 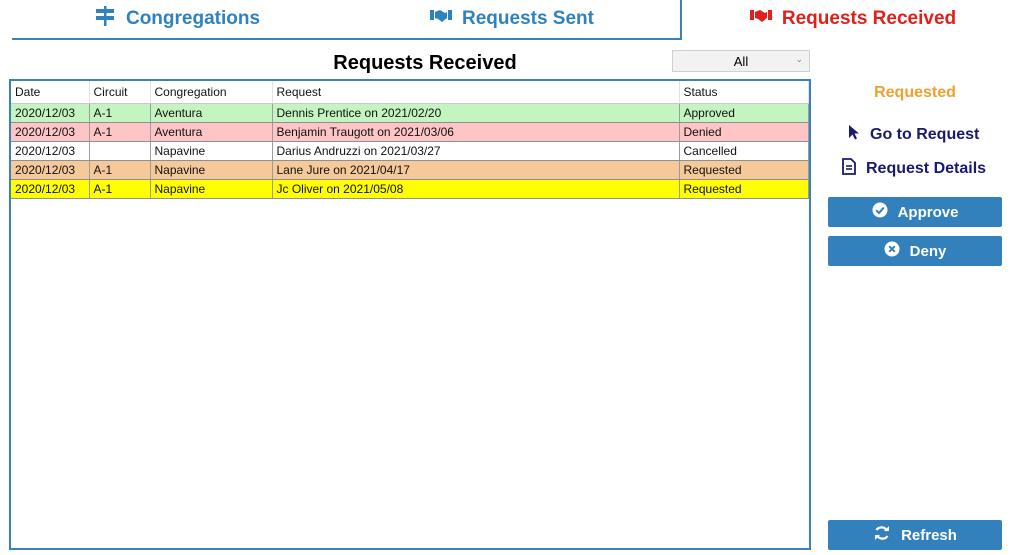 I want to click on column-header-congregation: Congregation, so click(x=211, y=92).